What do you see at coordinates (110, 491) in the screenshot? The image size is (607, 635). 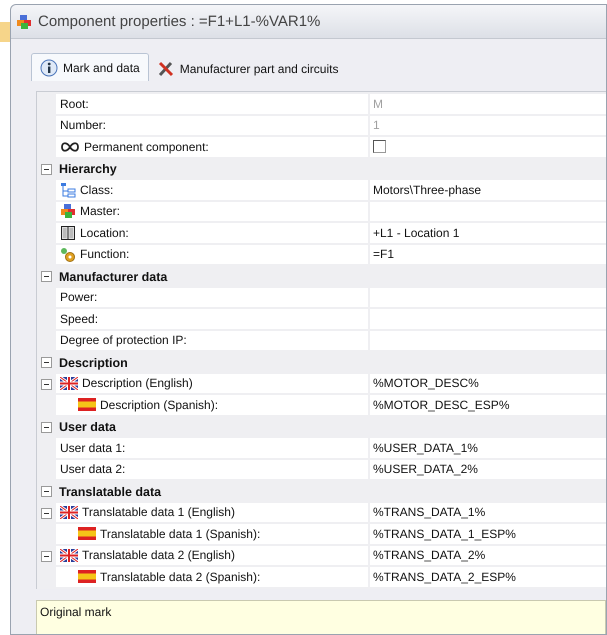 I see `section-header: Translatable data` at bounding box center [110, 491].